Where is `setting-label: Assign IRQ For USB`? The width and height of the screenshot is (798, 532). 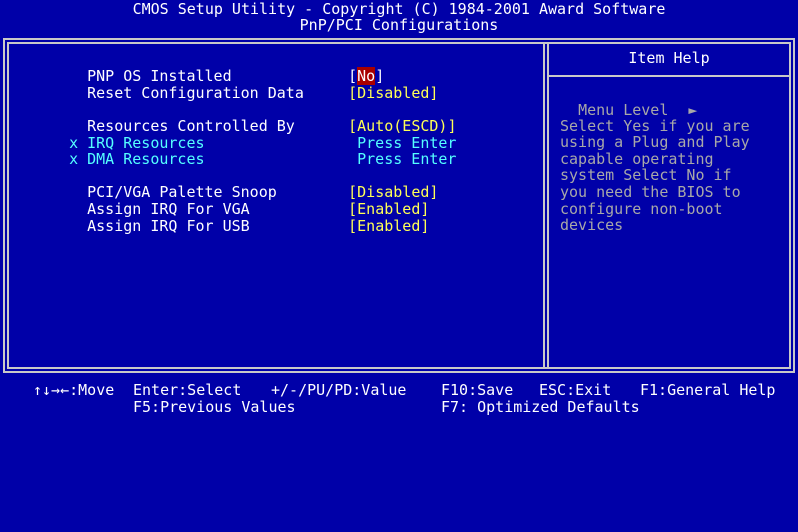 setting-label: Assign IRQ For USB is located at coordinates (168, 225).